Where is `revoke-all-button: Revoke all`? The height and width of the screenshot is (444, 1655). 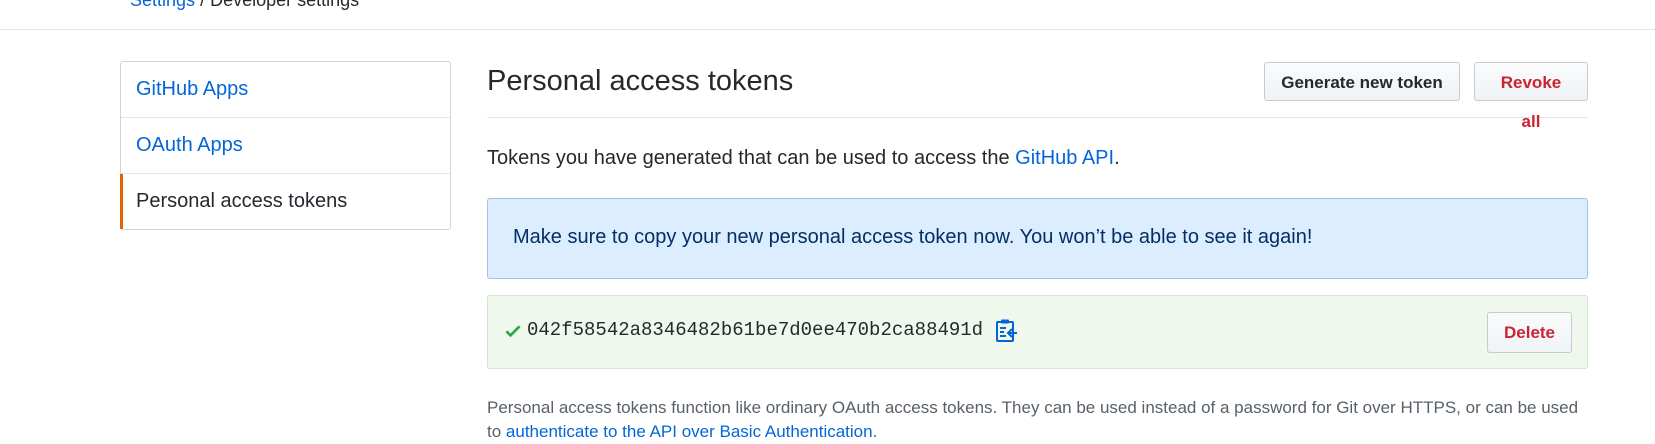
revoke-all-button: Revoke all is located at coordinates (1531, 96).